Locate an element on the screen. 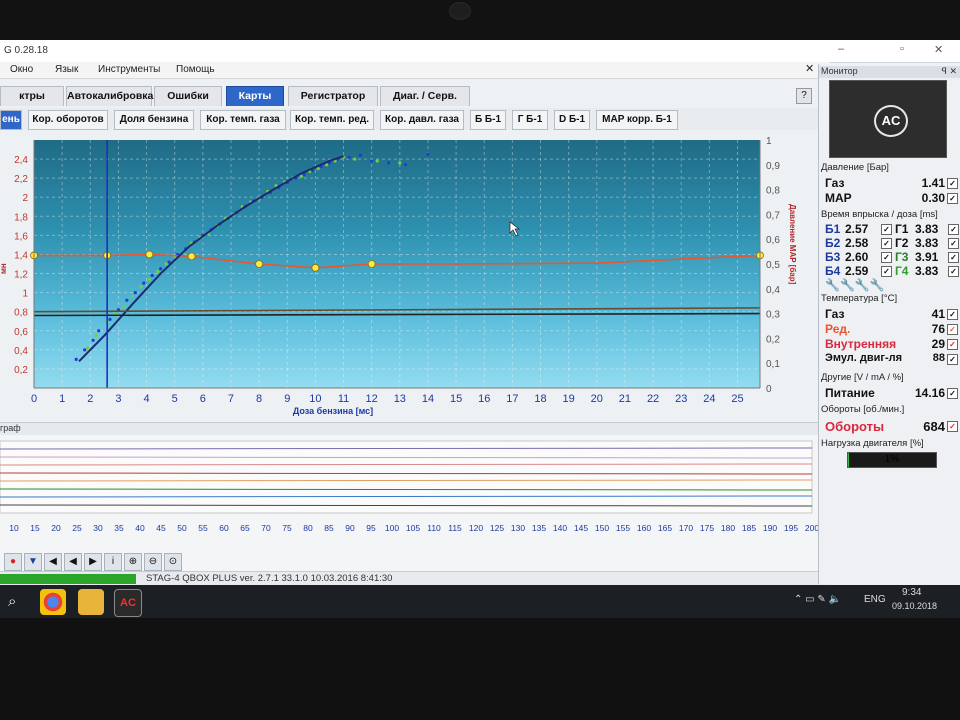 The image size is (960, 720). graph-x-tick-label: 20 is located at coordinates (56, 528).